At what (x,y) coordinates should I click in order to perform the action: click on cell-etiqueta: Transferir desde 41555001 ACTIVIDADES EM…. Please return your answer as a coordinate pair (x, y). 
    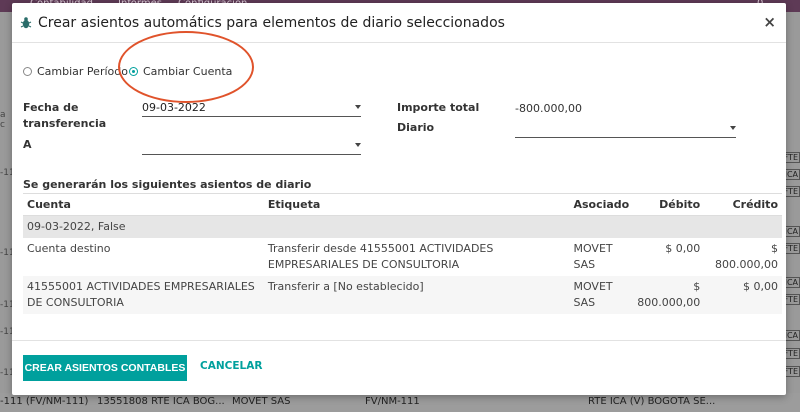
    Looking at the image, I should click on (380, 256).